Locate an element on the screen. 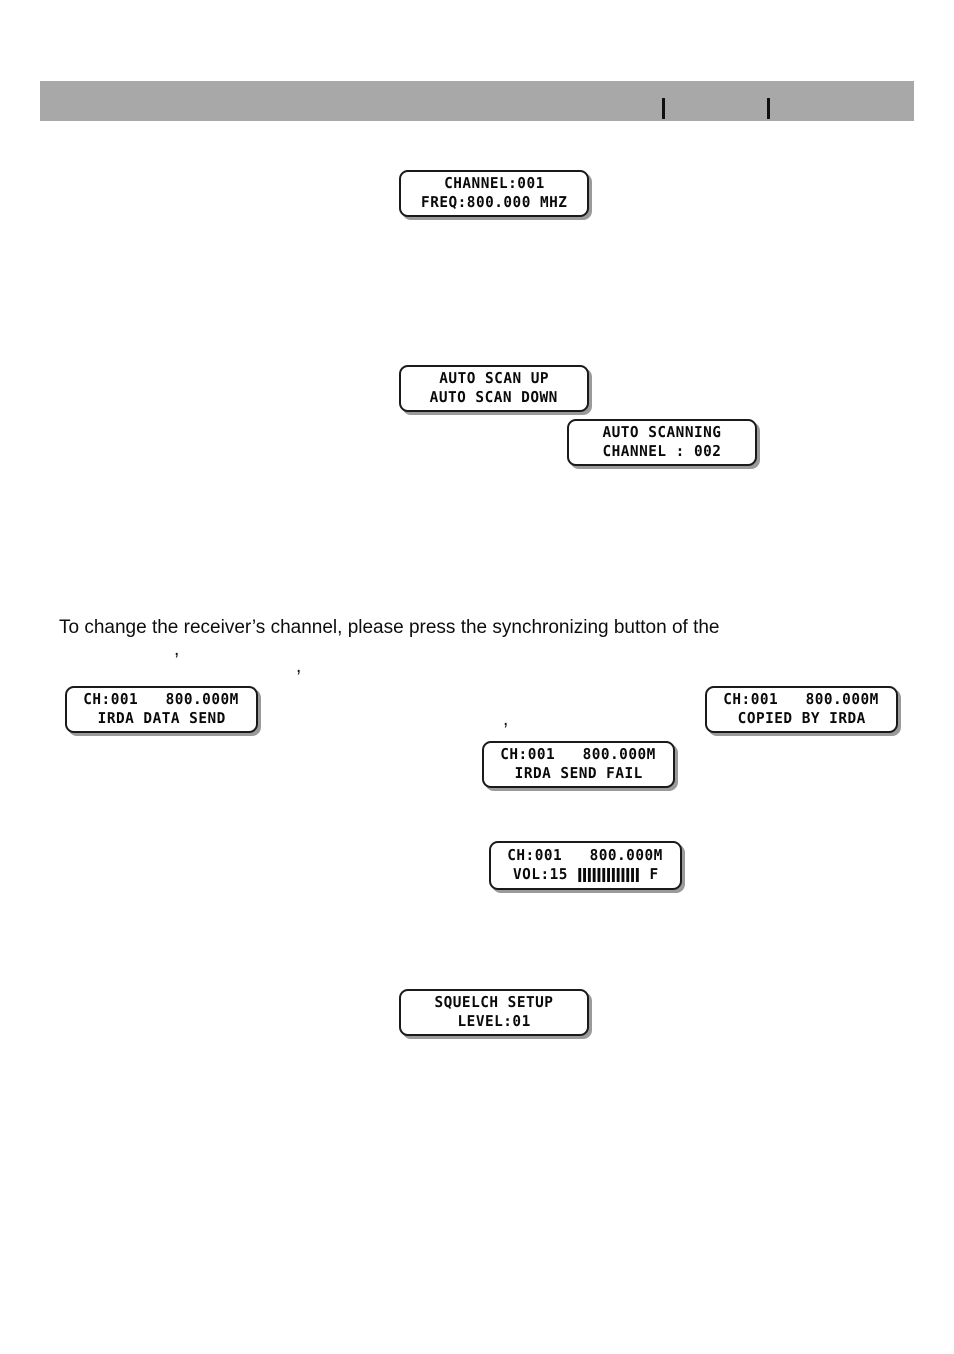 The image size is (954, 1354). irda-data-send-display: CH:001 800.000M IRDA DATA SEND is located at coordinates (161, 709).